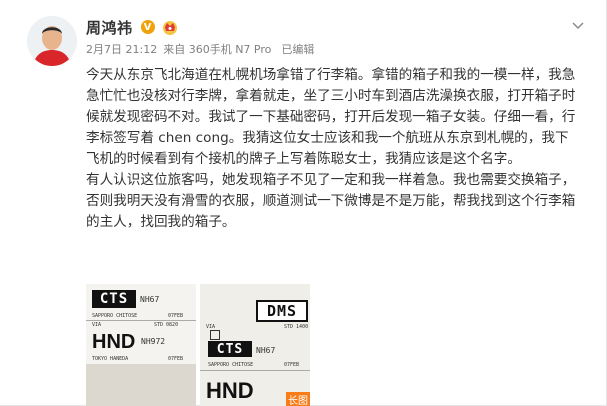  Describe the element at coordinates (153, 341) in the screenshot. I see `tag-big-suffix: NH972` at that location.